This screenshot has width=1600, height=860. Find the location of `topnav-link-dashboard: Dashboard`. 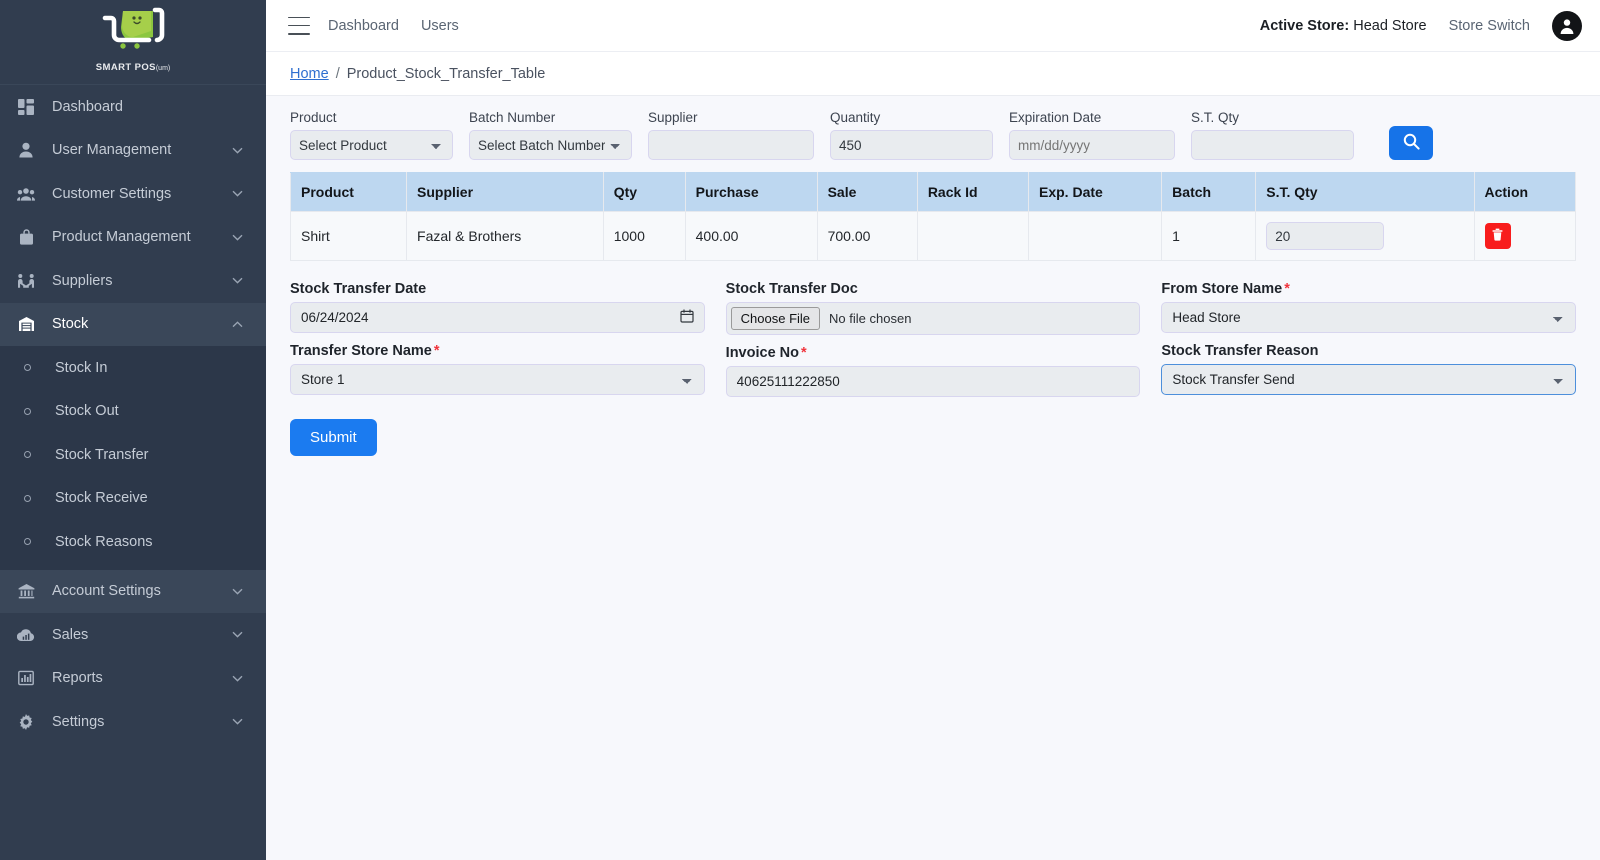

topnav-link-dashboard: Dashboard is located at coordinates (363, 26).